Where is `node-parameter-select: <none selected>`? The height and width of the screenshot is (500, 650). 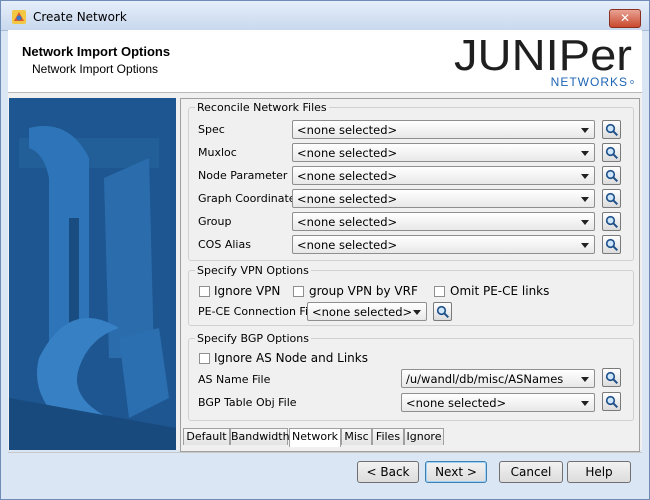
node-parameter-select: <none selected> is located at coordinates (443, 175).